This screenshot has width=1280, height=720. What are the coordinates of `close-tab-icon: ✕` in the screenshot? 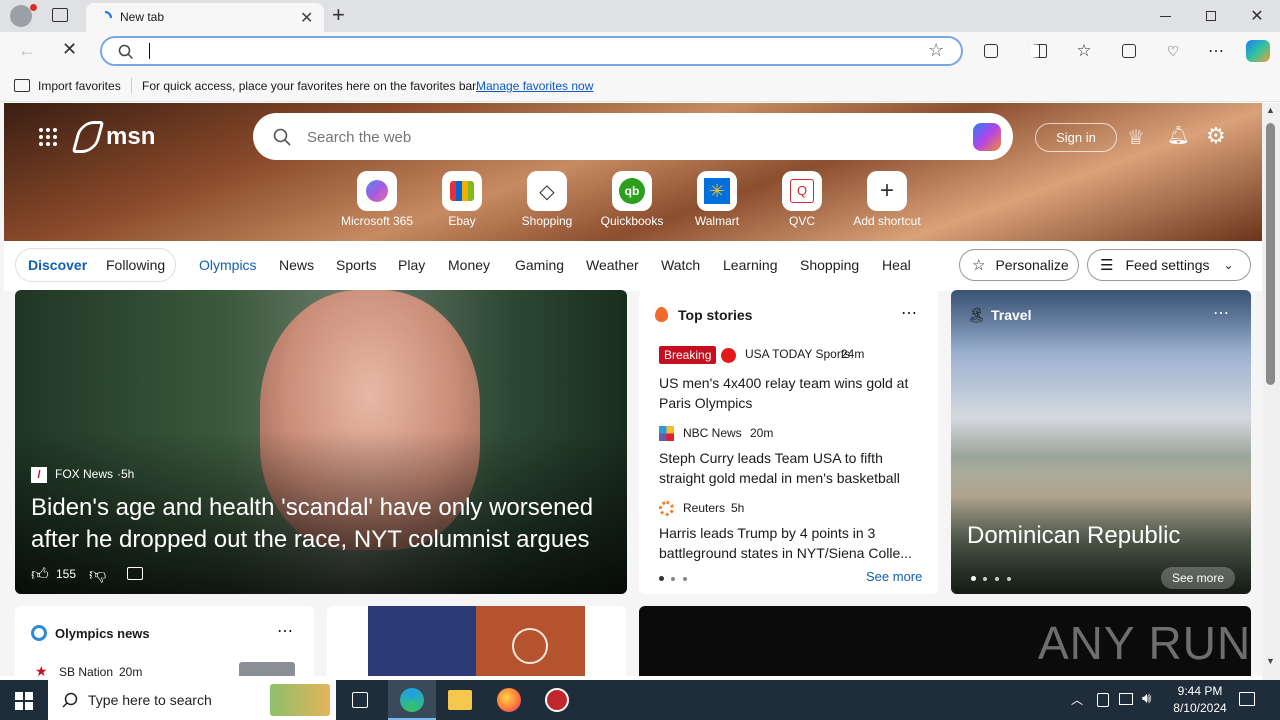 It's located at (306, 18).